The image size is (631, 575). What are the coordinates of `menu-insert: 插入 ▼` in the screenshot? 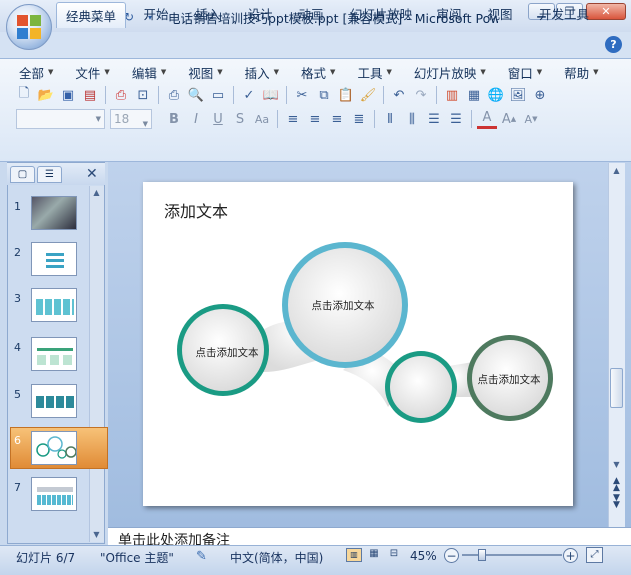 It's located at (260, 72).